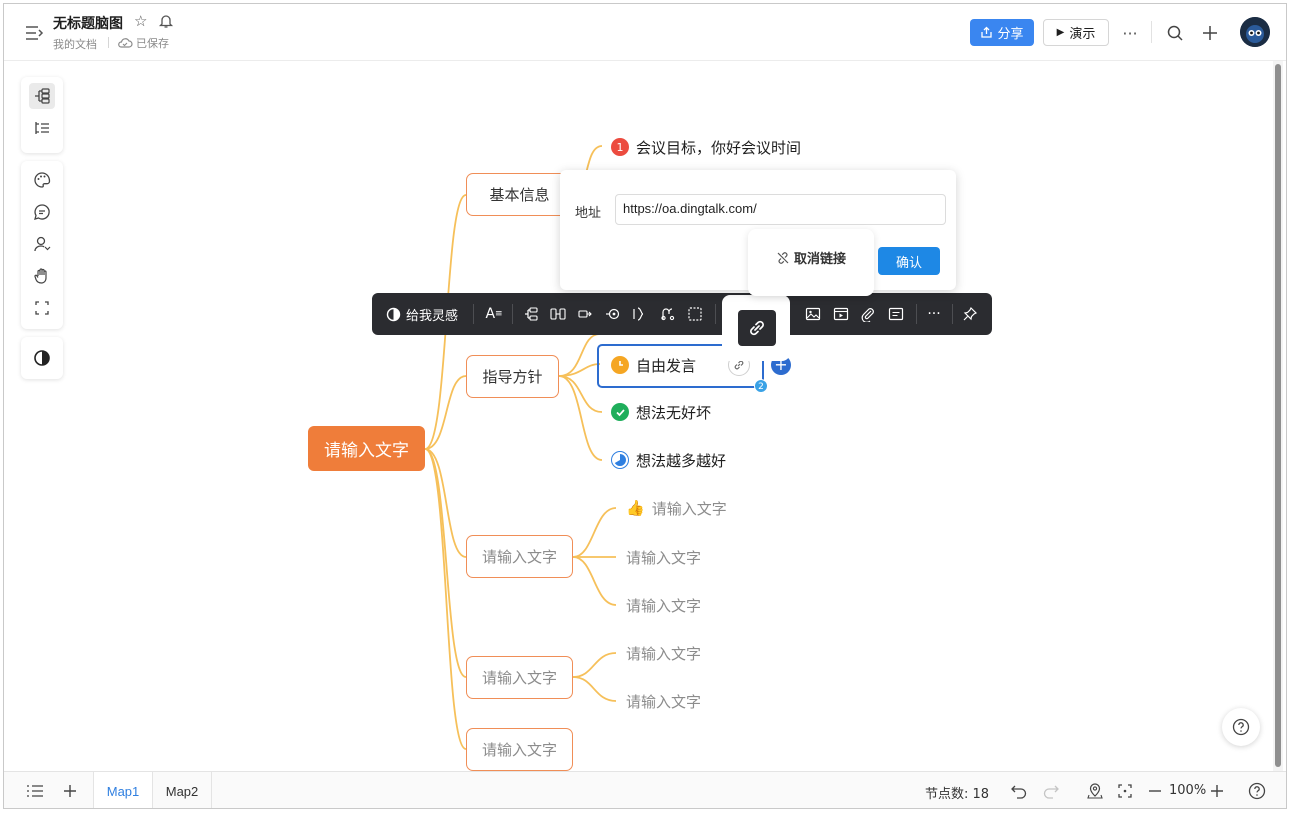 Image resolution: width=1292 pixels, height=815 pixels. What do you see at coordinates (909, 261) in the screenshot?
I see `confirm-button: 确认` at bounding box center [909, 261].